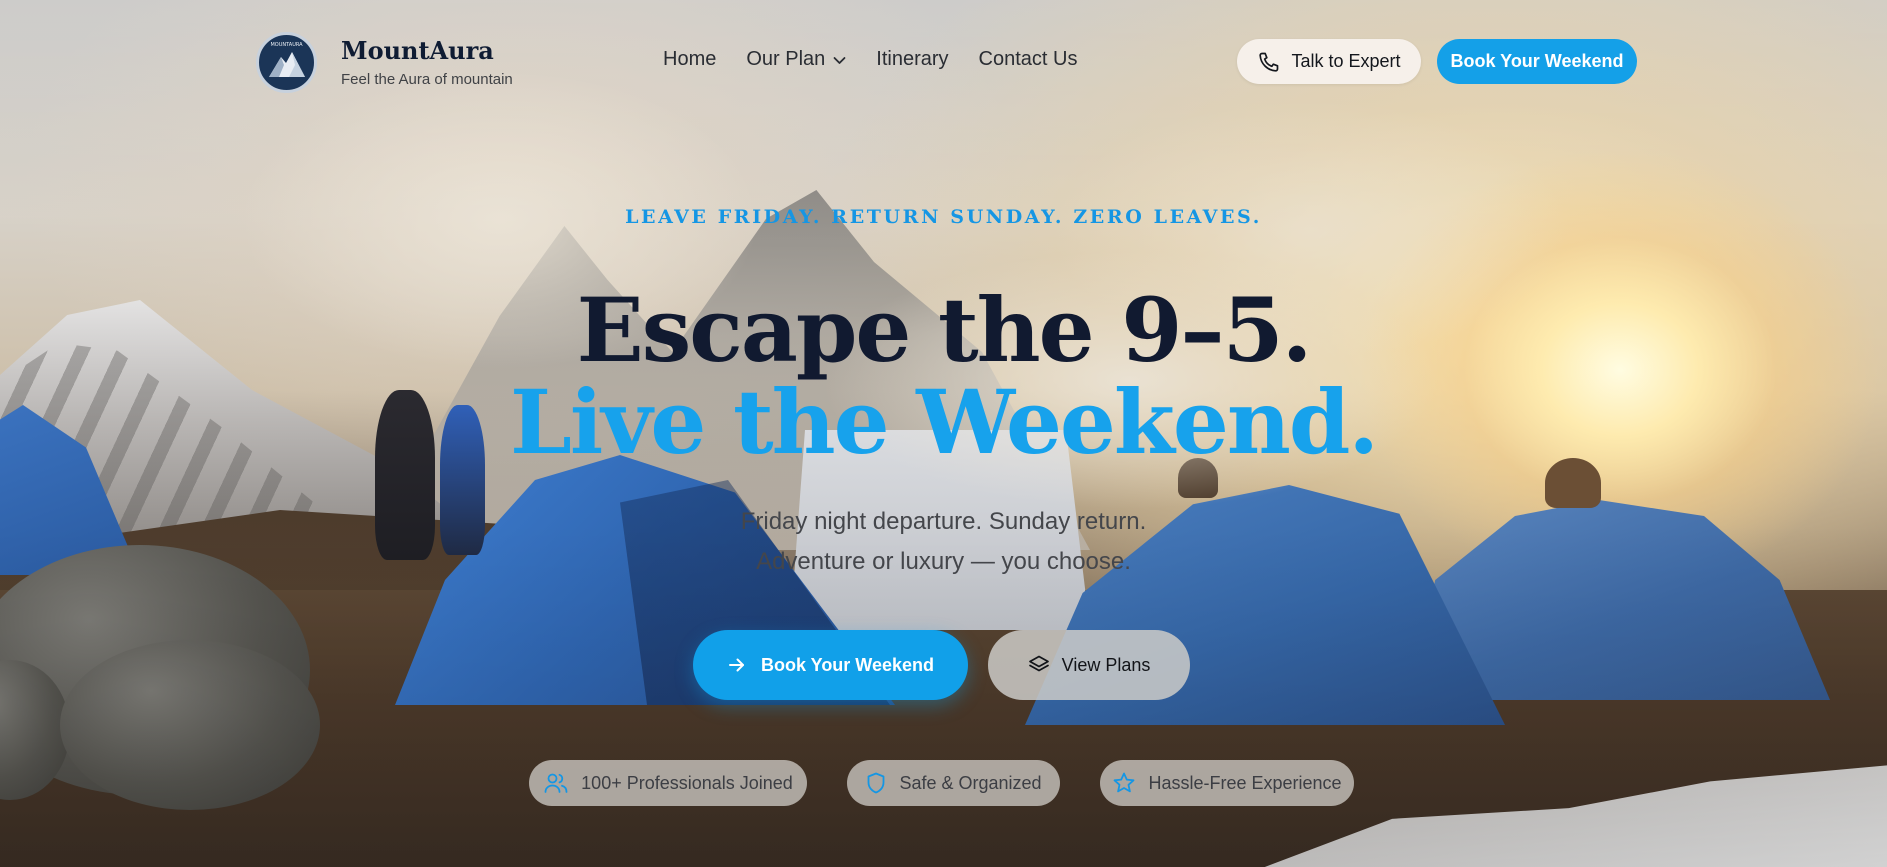  I want to click on chevron-down-icon, so click(839, 59).